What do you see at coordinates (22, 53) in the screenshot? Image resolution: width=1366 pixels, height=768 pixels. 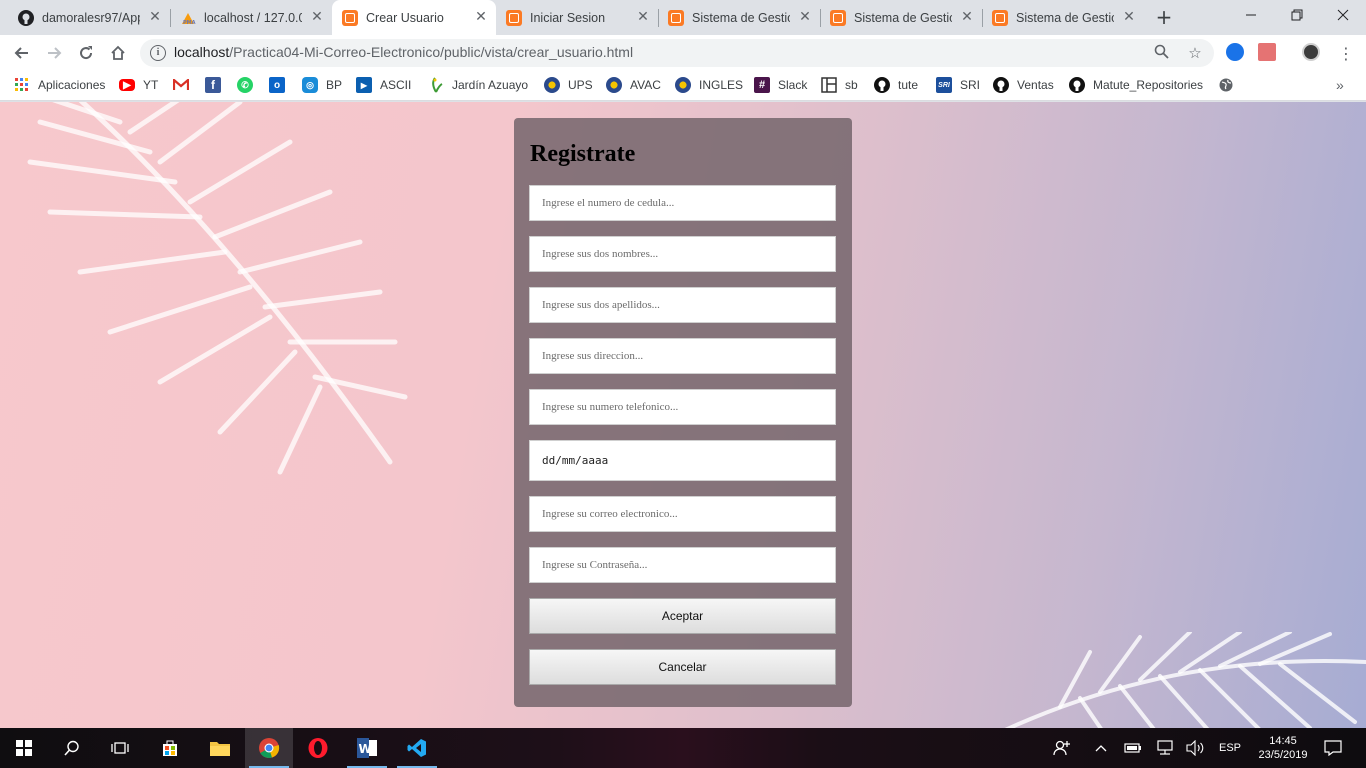 I see `back-button` at bounding box center [22, 53].